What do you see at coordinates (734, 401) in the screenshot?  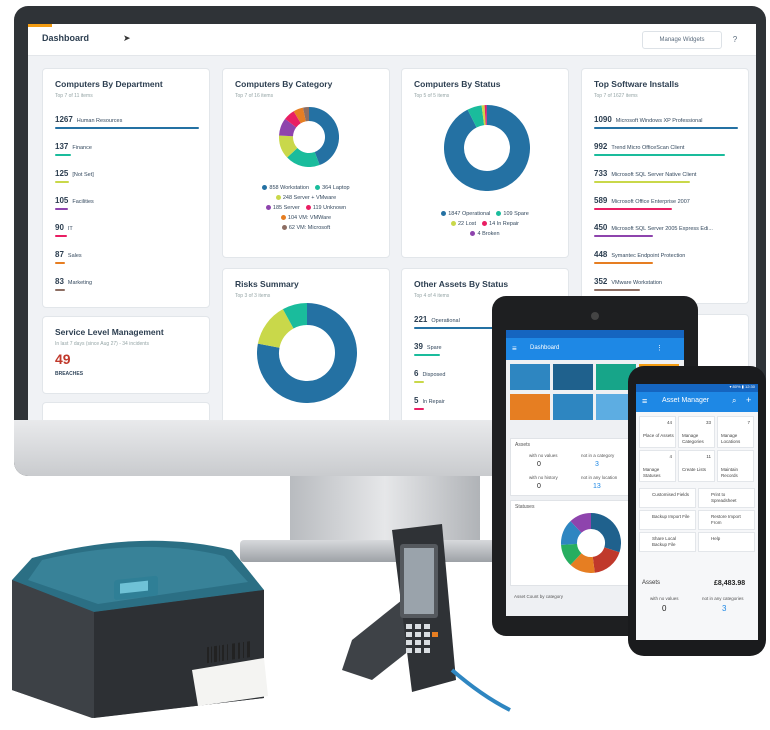 I see `search-icon: ⌕` at bounding box center [734, 401].